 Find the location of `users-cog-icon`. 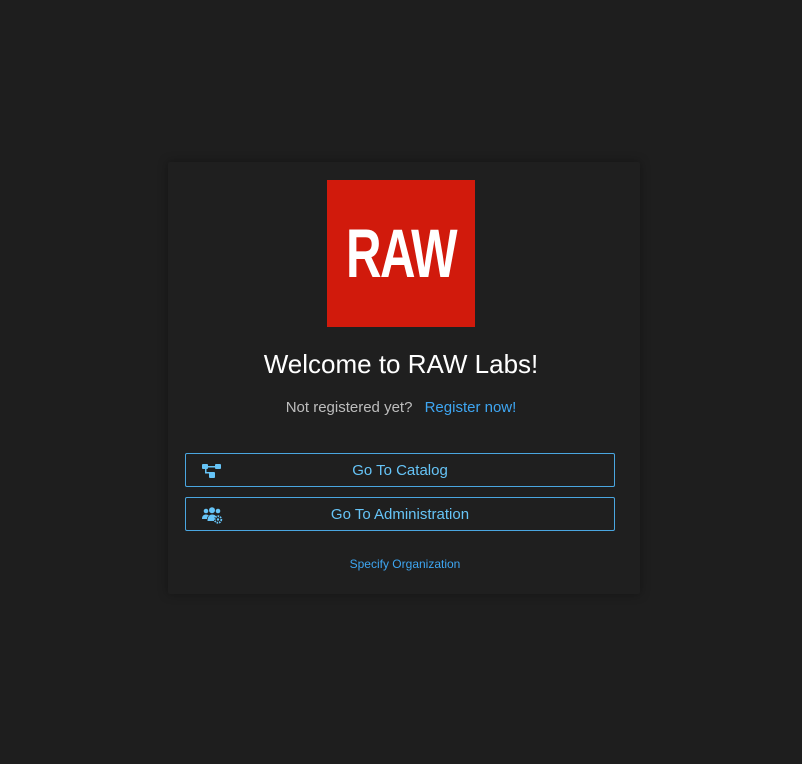

users-cog-icon is located at coordinates (212, 515).